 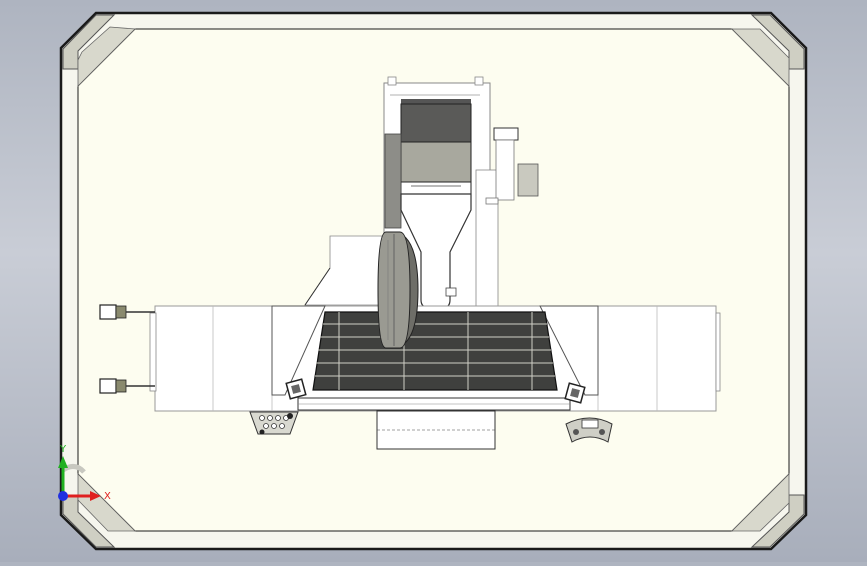 What do you see at coordinates (63, 496) in the screenshot?
I see `origin-point` at bounding box center [63, 496].